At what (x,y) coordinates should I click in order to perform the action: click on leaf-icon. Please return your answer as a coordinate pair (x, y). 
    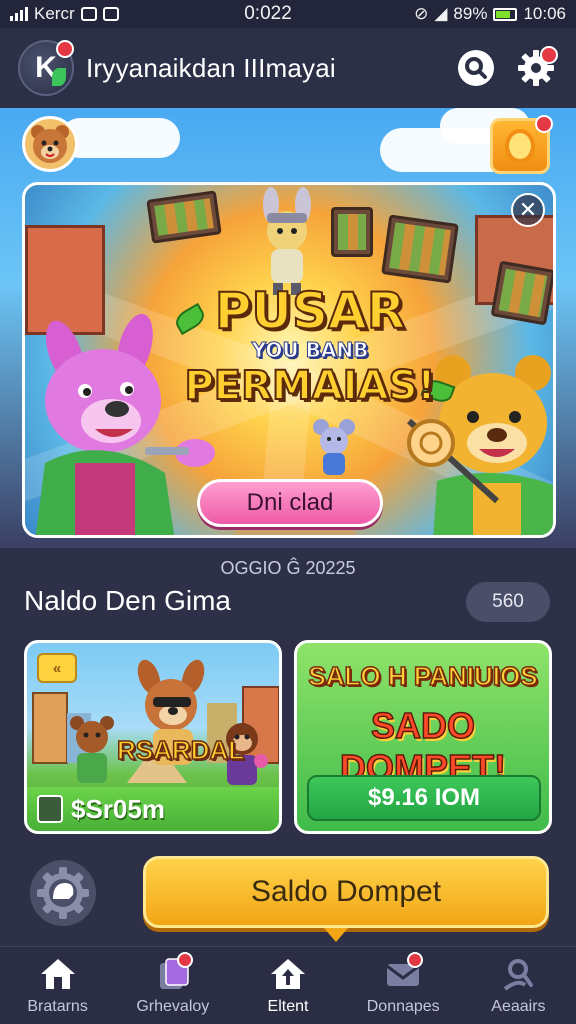
    Looking at the image, I should click on (59, 77).